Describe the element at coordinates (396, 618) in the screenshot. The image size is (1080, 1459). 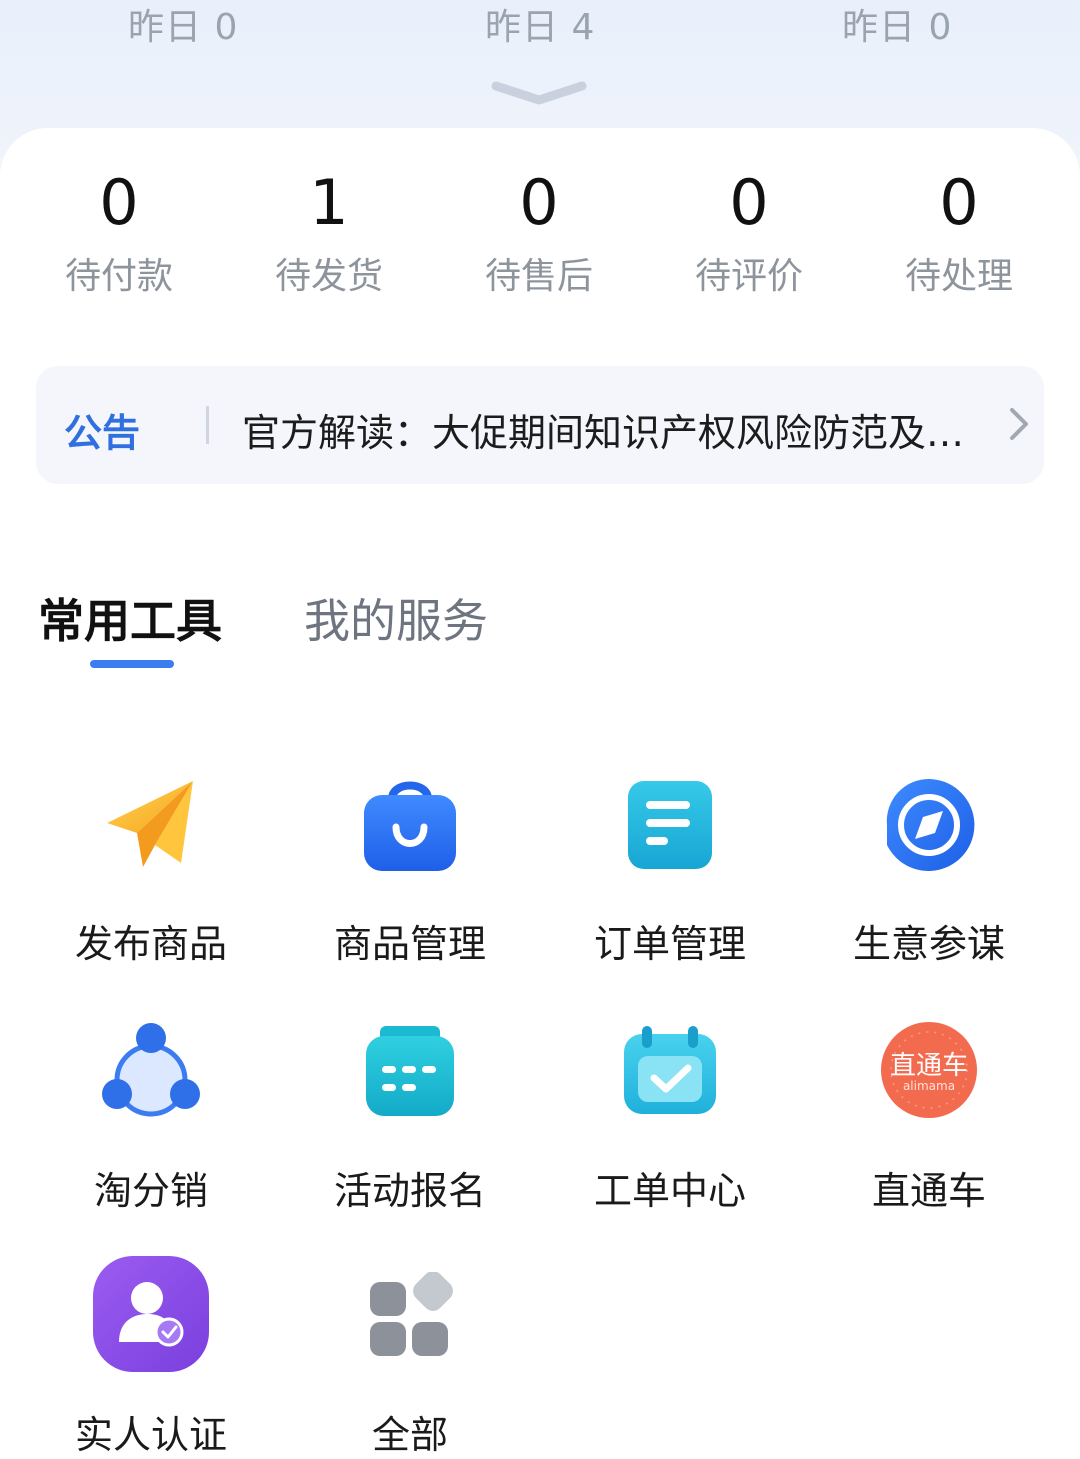
I see `tab-my-services: 我的服务` at that location.